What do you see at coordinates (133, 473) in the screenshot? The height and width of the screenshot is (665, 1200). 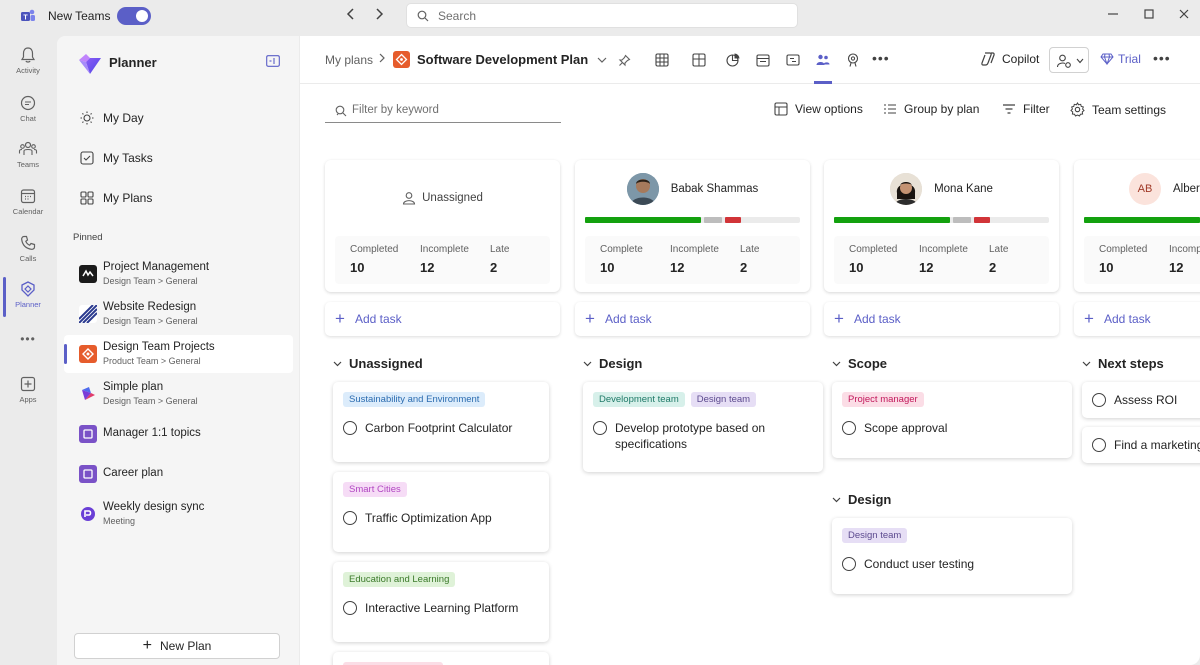 I see `plan-title: Career plan` at bounding box center [133, 473].